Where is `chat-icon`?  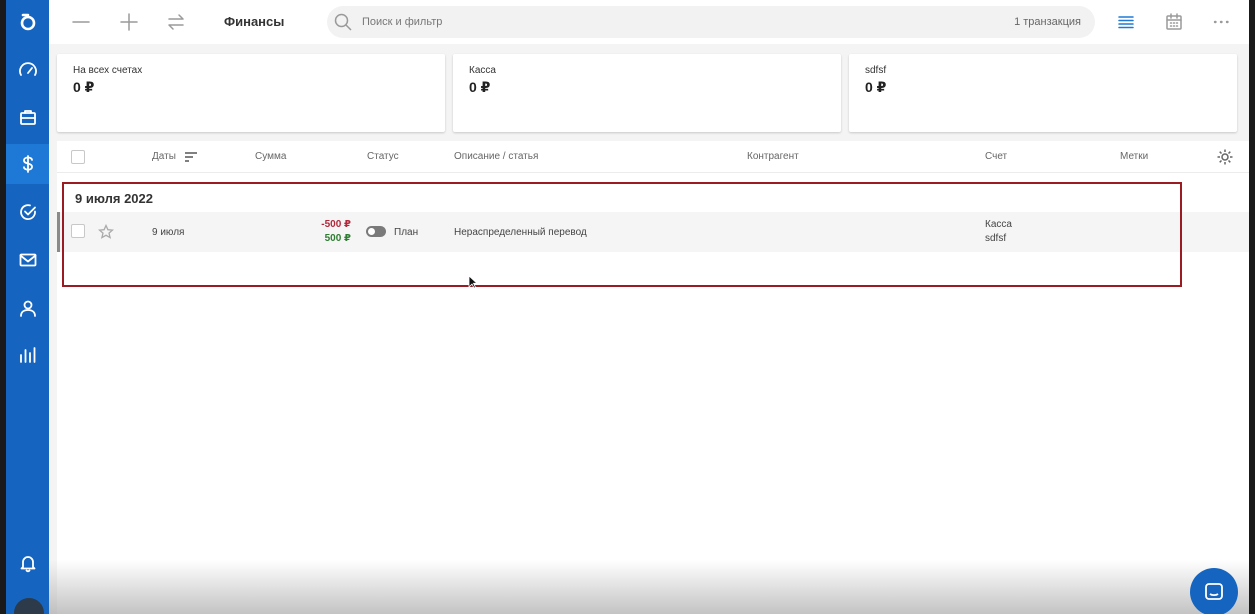
chat-icon is located at coordinates (1214, 591).